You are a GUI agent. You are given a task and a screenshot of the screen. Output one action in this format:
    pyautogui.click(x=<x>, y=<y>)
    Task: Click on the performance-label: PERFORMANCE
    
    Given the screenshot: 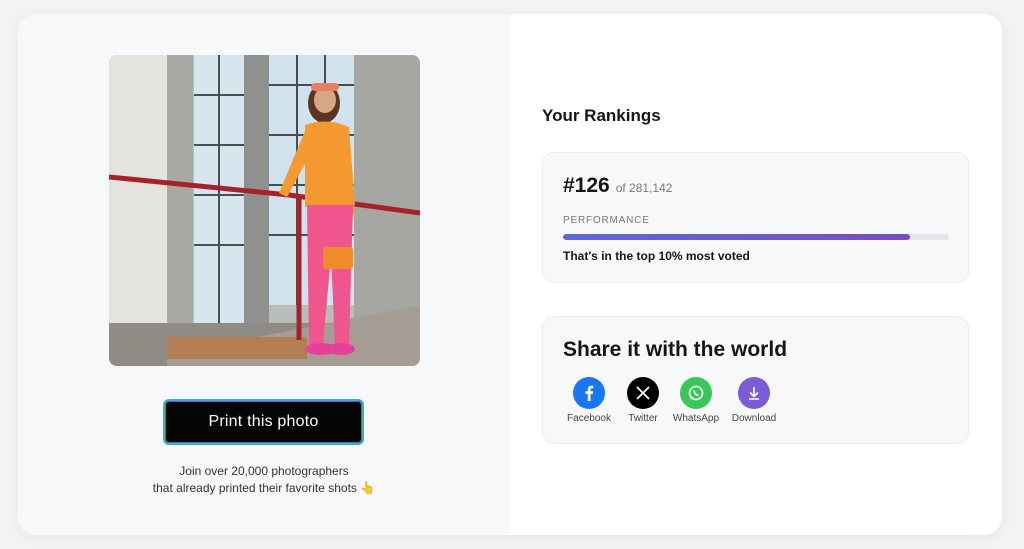 What is the action you would take?
    pyautogui.click(x=606, y=220)
    